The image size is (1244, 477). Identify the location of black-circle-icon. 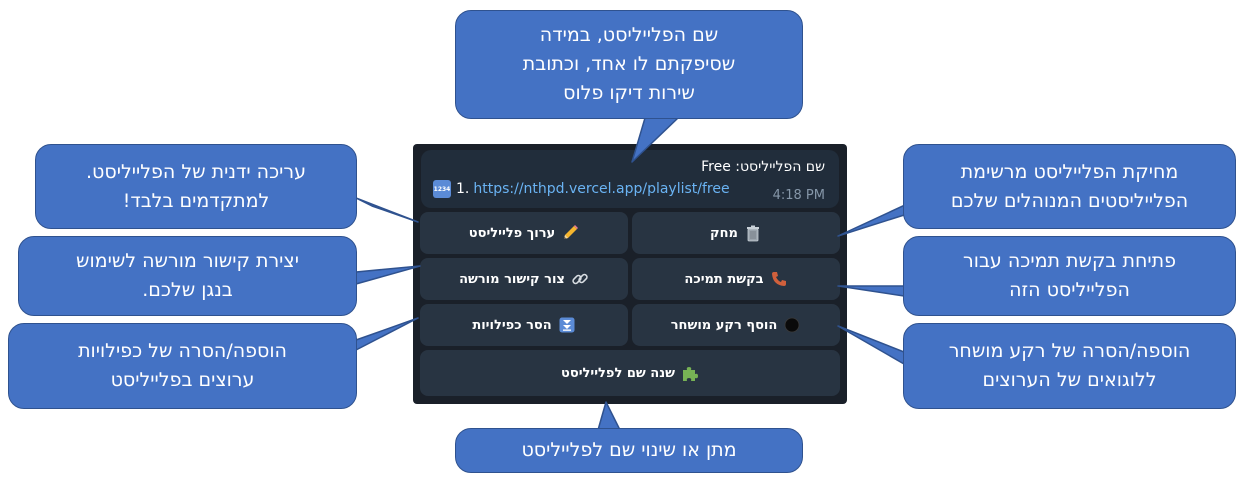
(792, 325).